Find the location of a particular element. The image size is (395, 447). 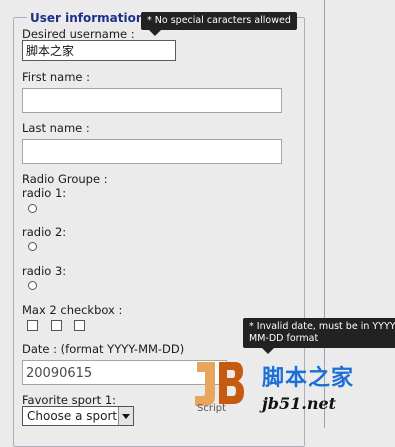

radio-1-label: radio 1: is located at coordinates (44, 193).